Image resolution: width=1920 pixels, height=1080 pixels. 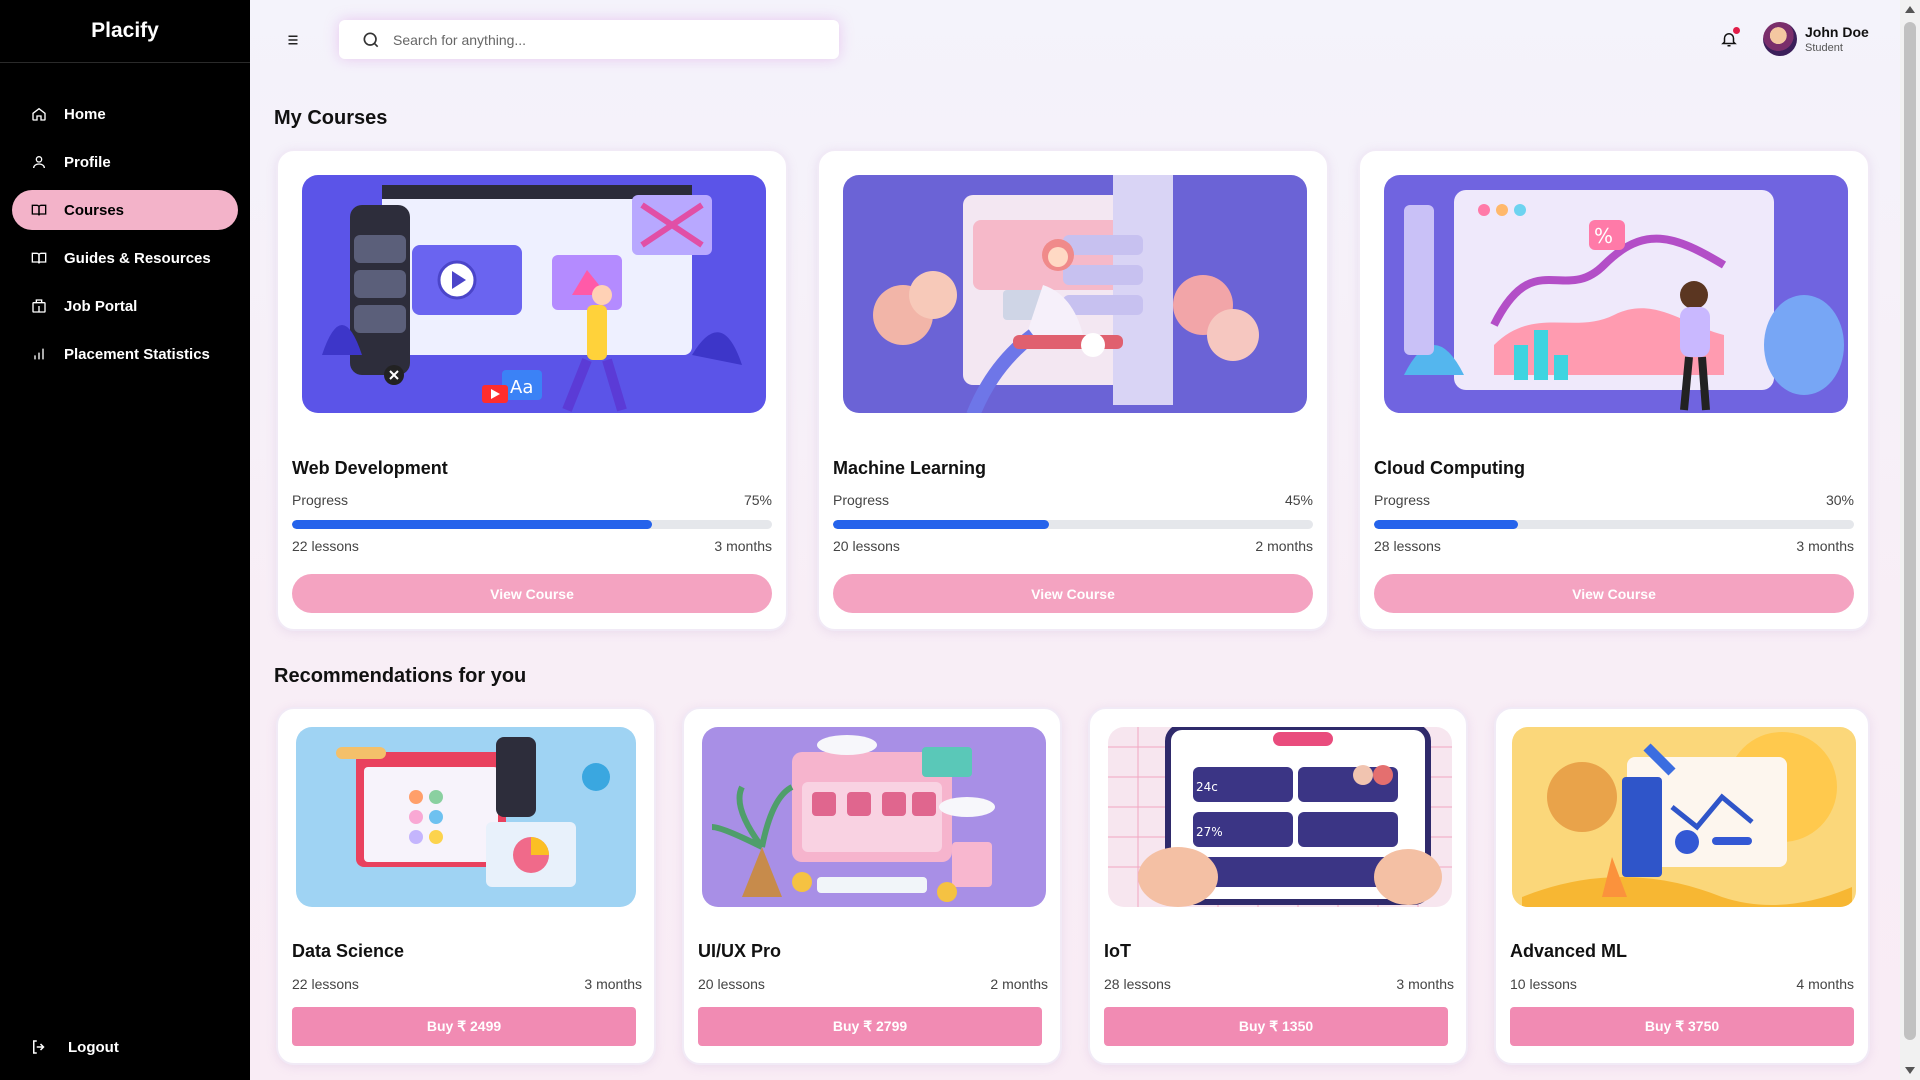 I want to click on search-input, so click(x=603, y=39).